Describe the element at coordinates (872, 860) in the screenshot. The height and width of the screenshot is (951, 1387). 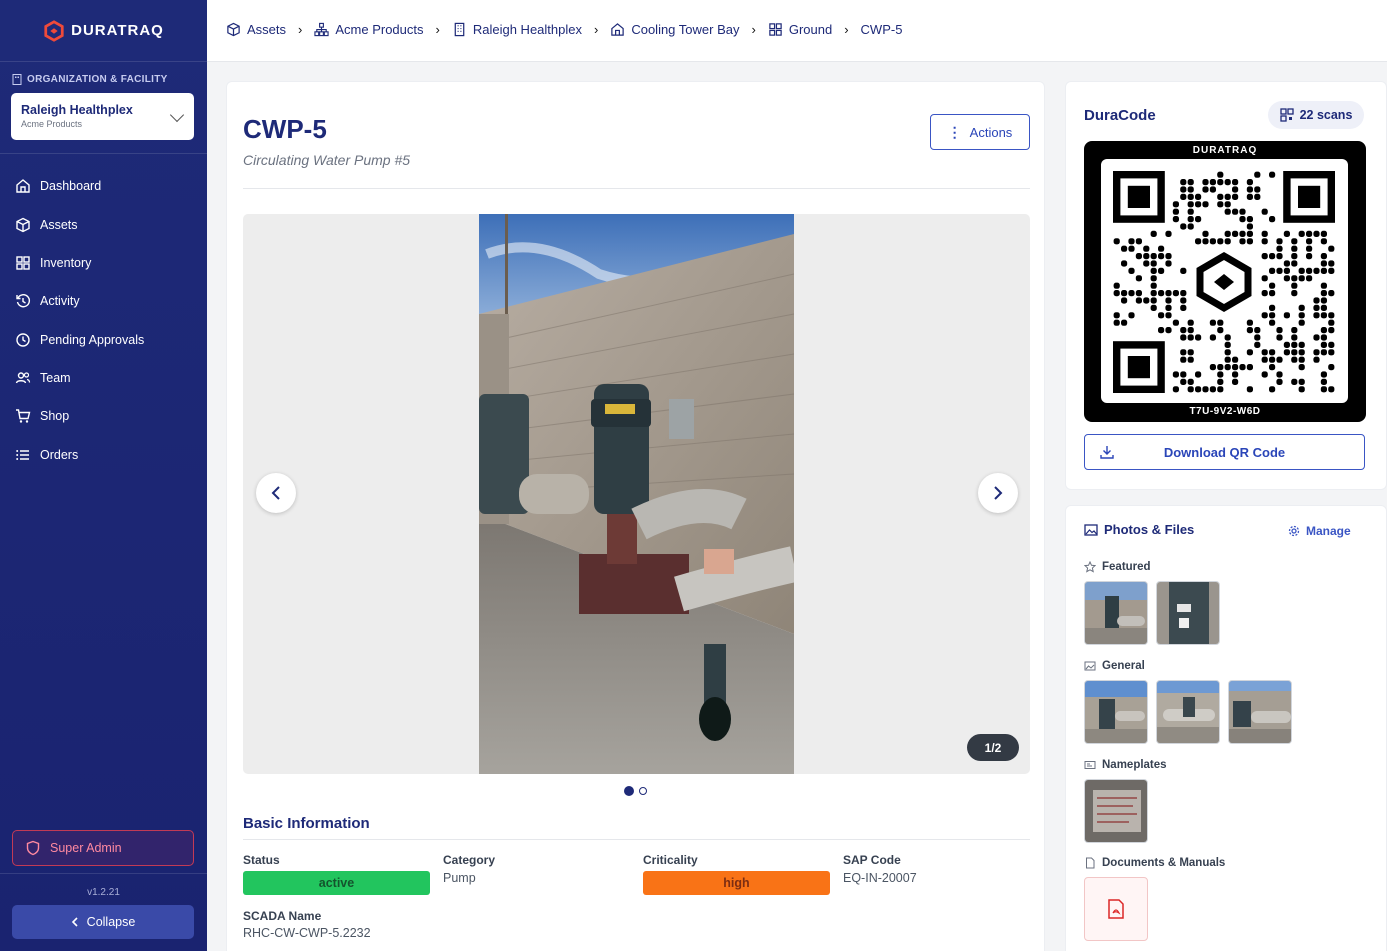
I see `sap-code-label: SAP Code` at that location.